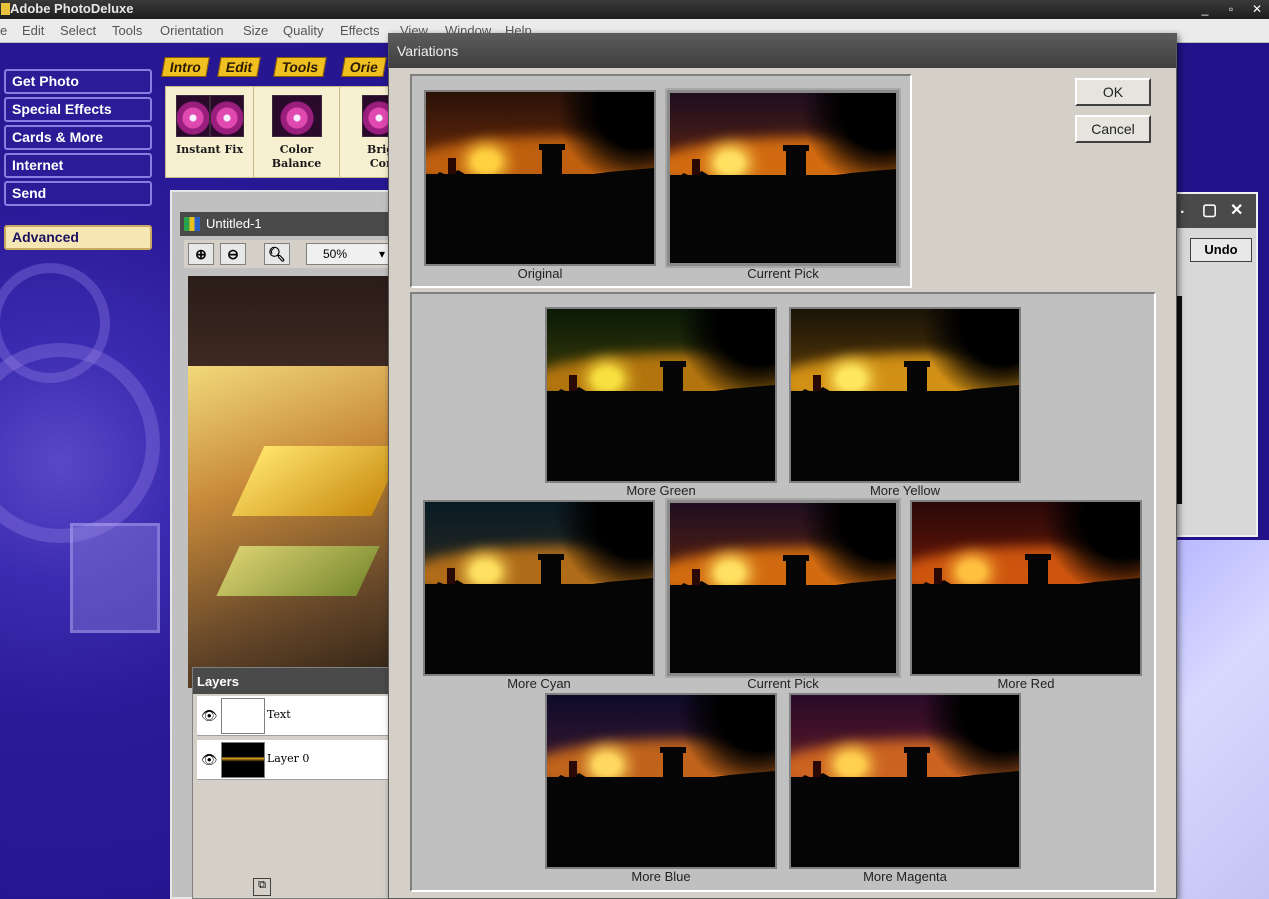 The image size is (1269, 899). I want to click on undo-button: Undo, so click(1221, 250).